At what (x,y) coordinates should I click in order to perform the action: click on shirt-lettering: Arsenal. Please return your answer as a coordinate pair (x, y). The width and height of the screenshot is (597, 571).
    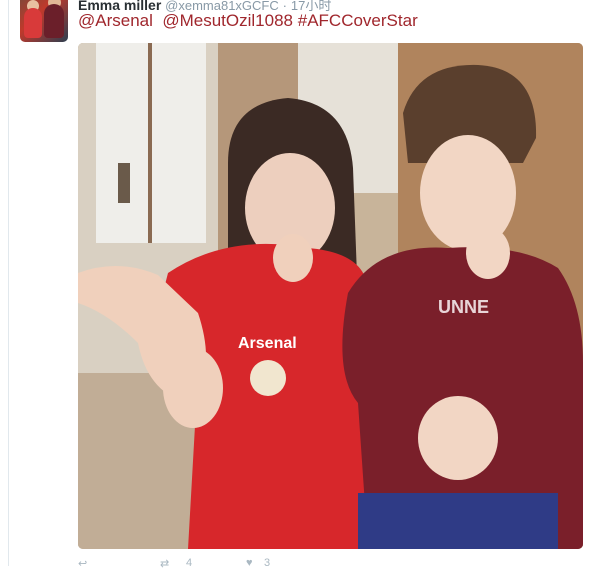
    Looking at the image, I should click on (267, 343).